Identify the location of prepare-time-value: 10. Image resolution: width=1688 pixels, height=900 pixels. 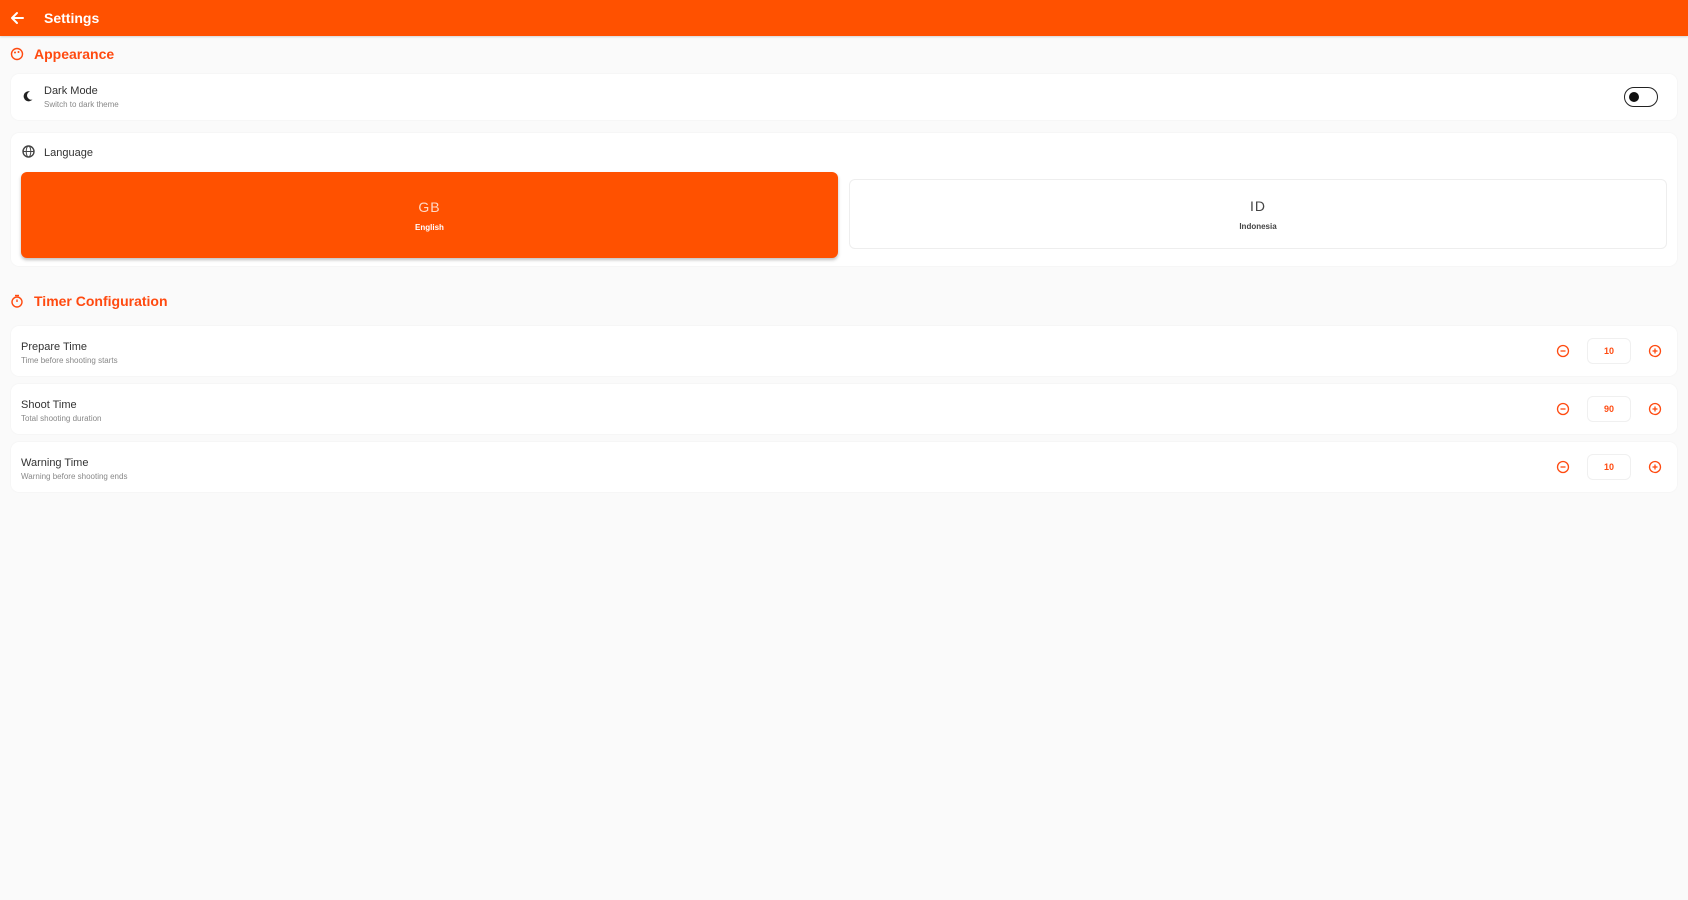
(1609, 351).